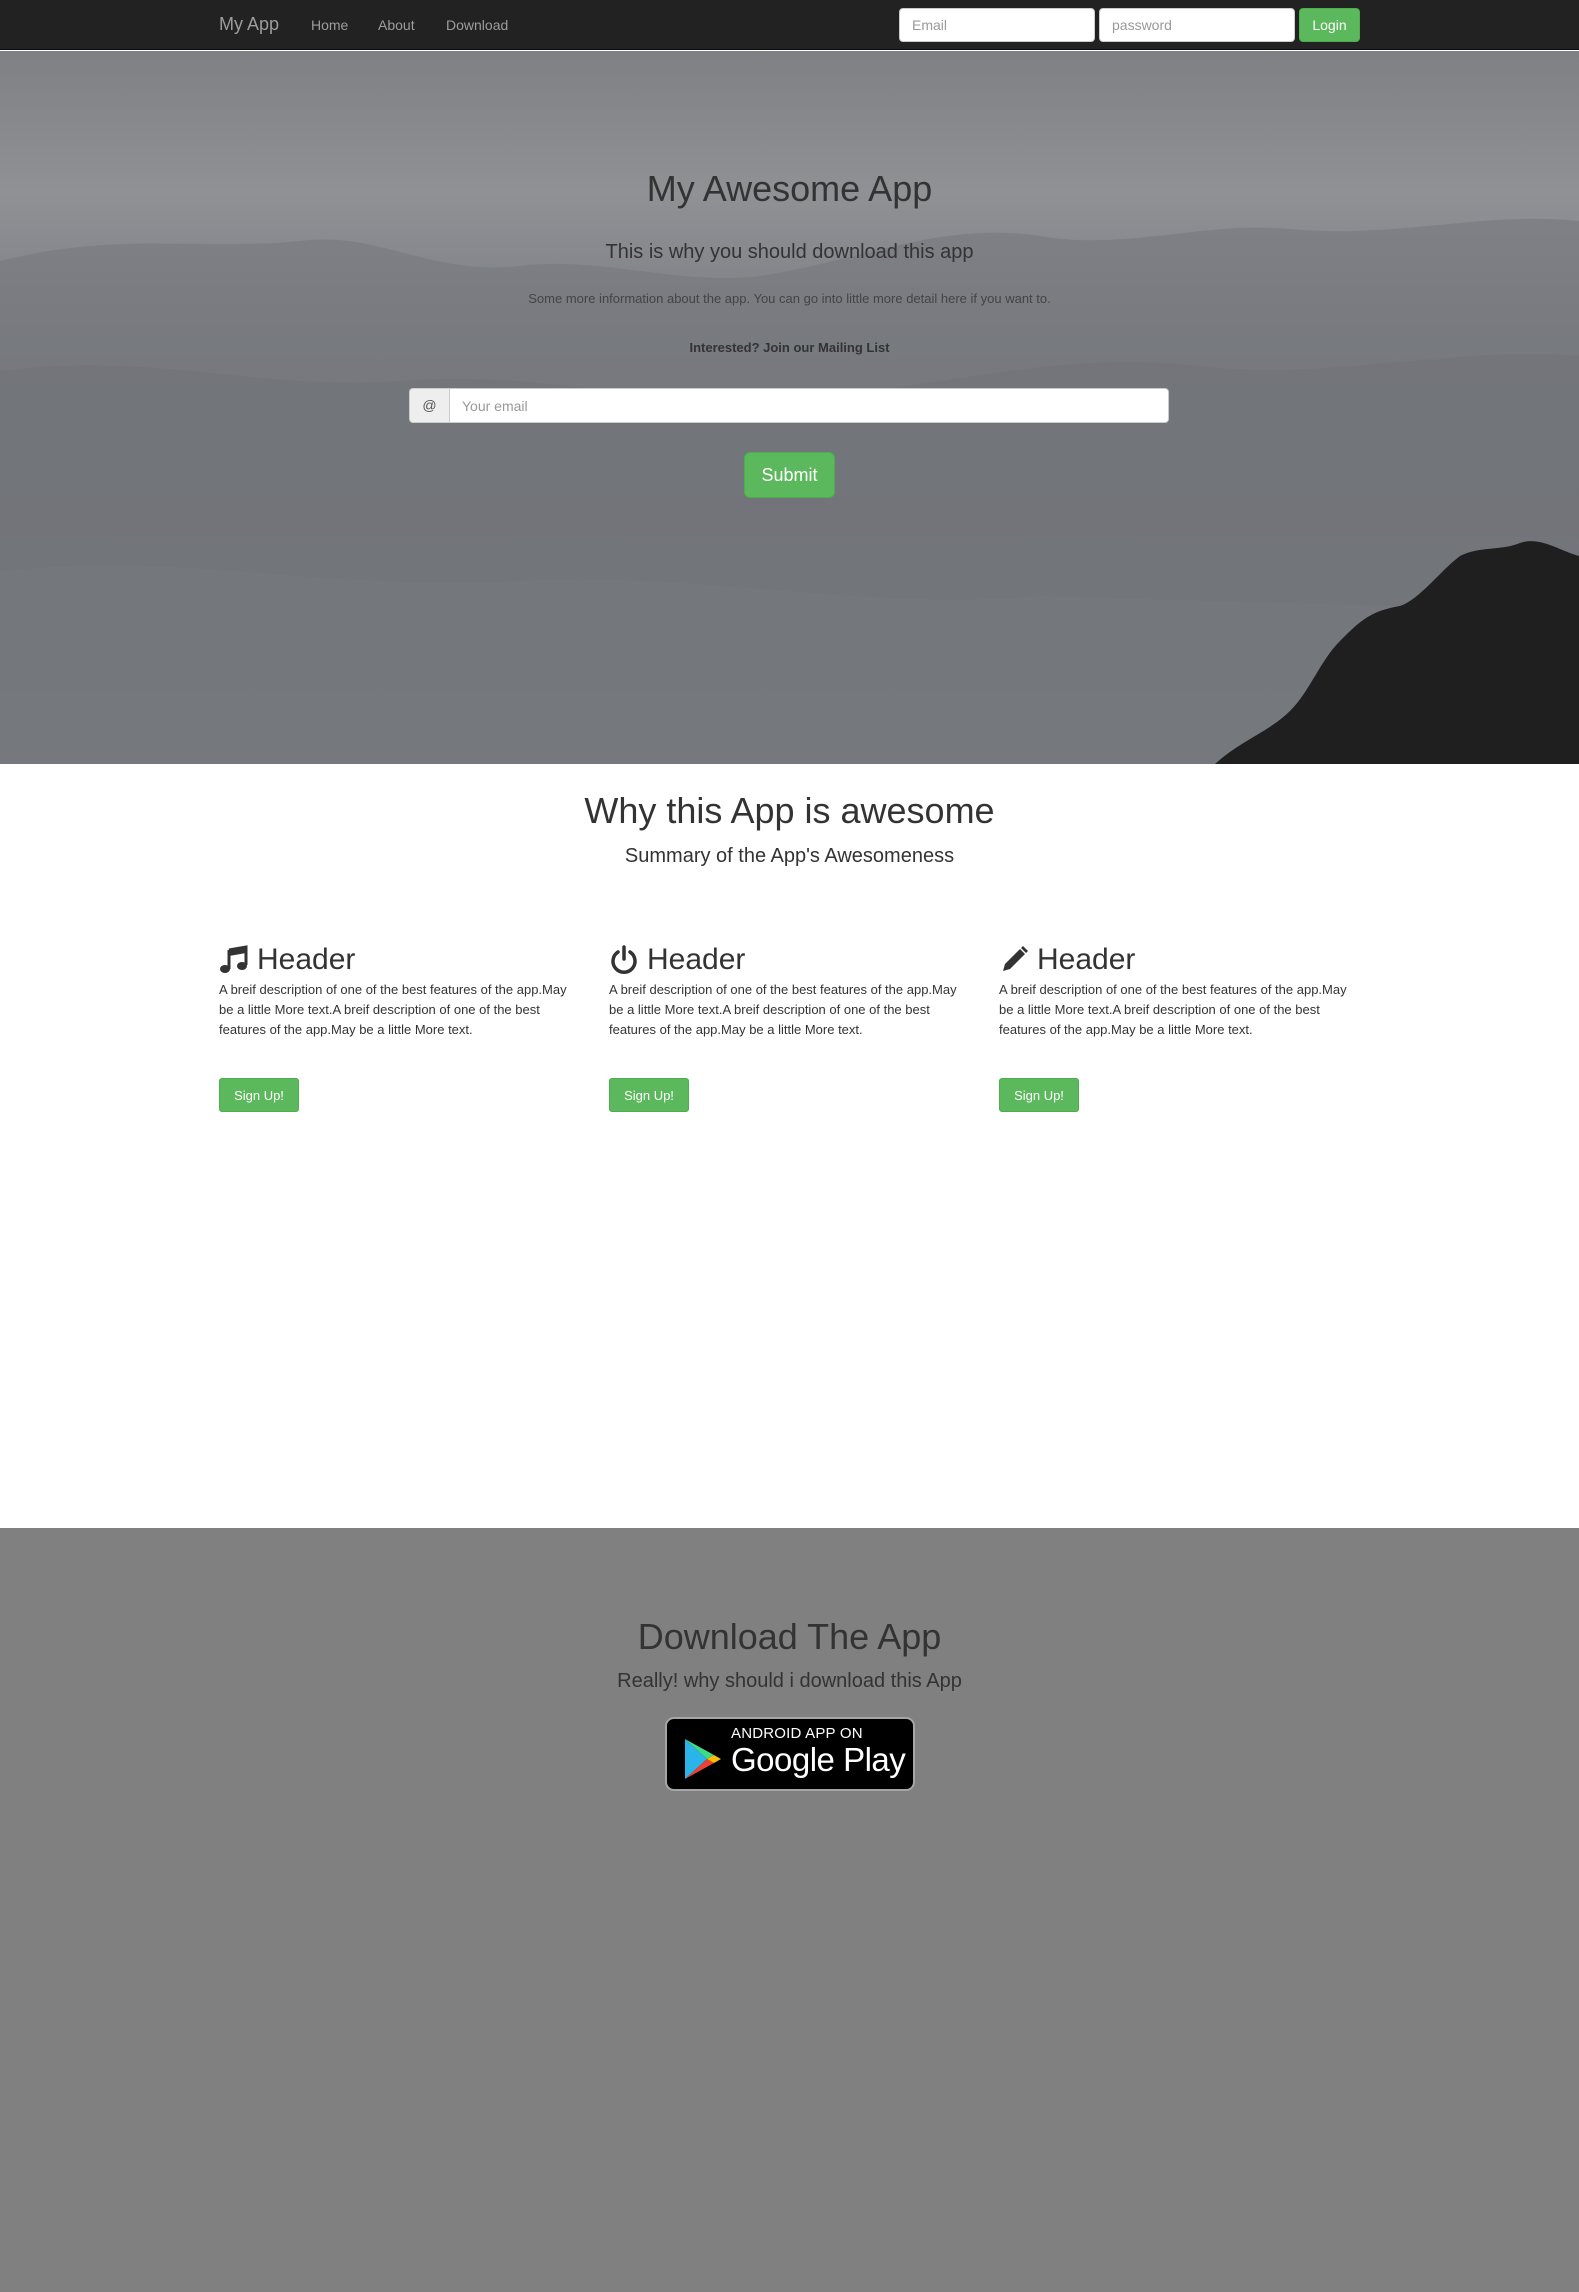 This screenshot has width=1579, height=2292. I want to click on hero-title: My Awesome App, so click(789, 188).